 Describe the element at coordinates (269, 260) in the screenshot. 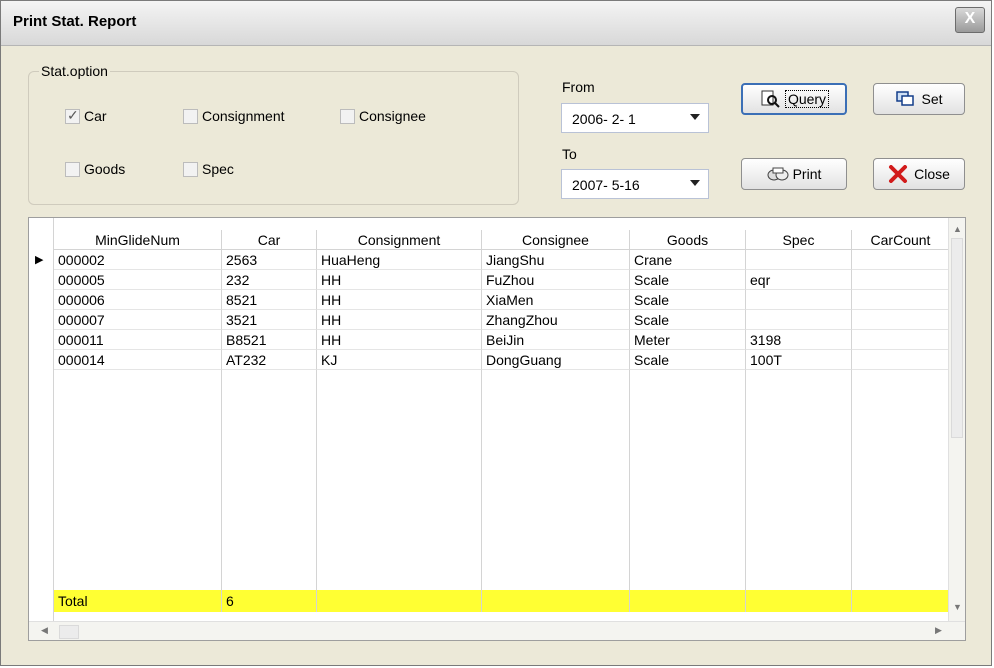

I see `cell-car: 2563` at that location.